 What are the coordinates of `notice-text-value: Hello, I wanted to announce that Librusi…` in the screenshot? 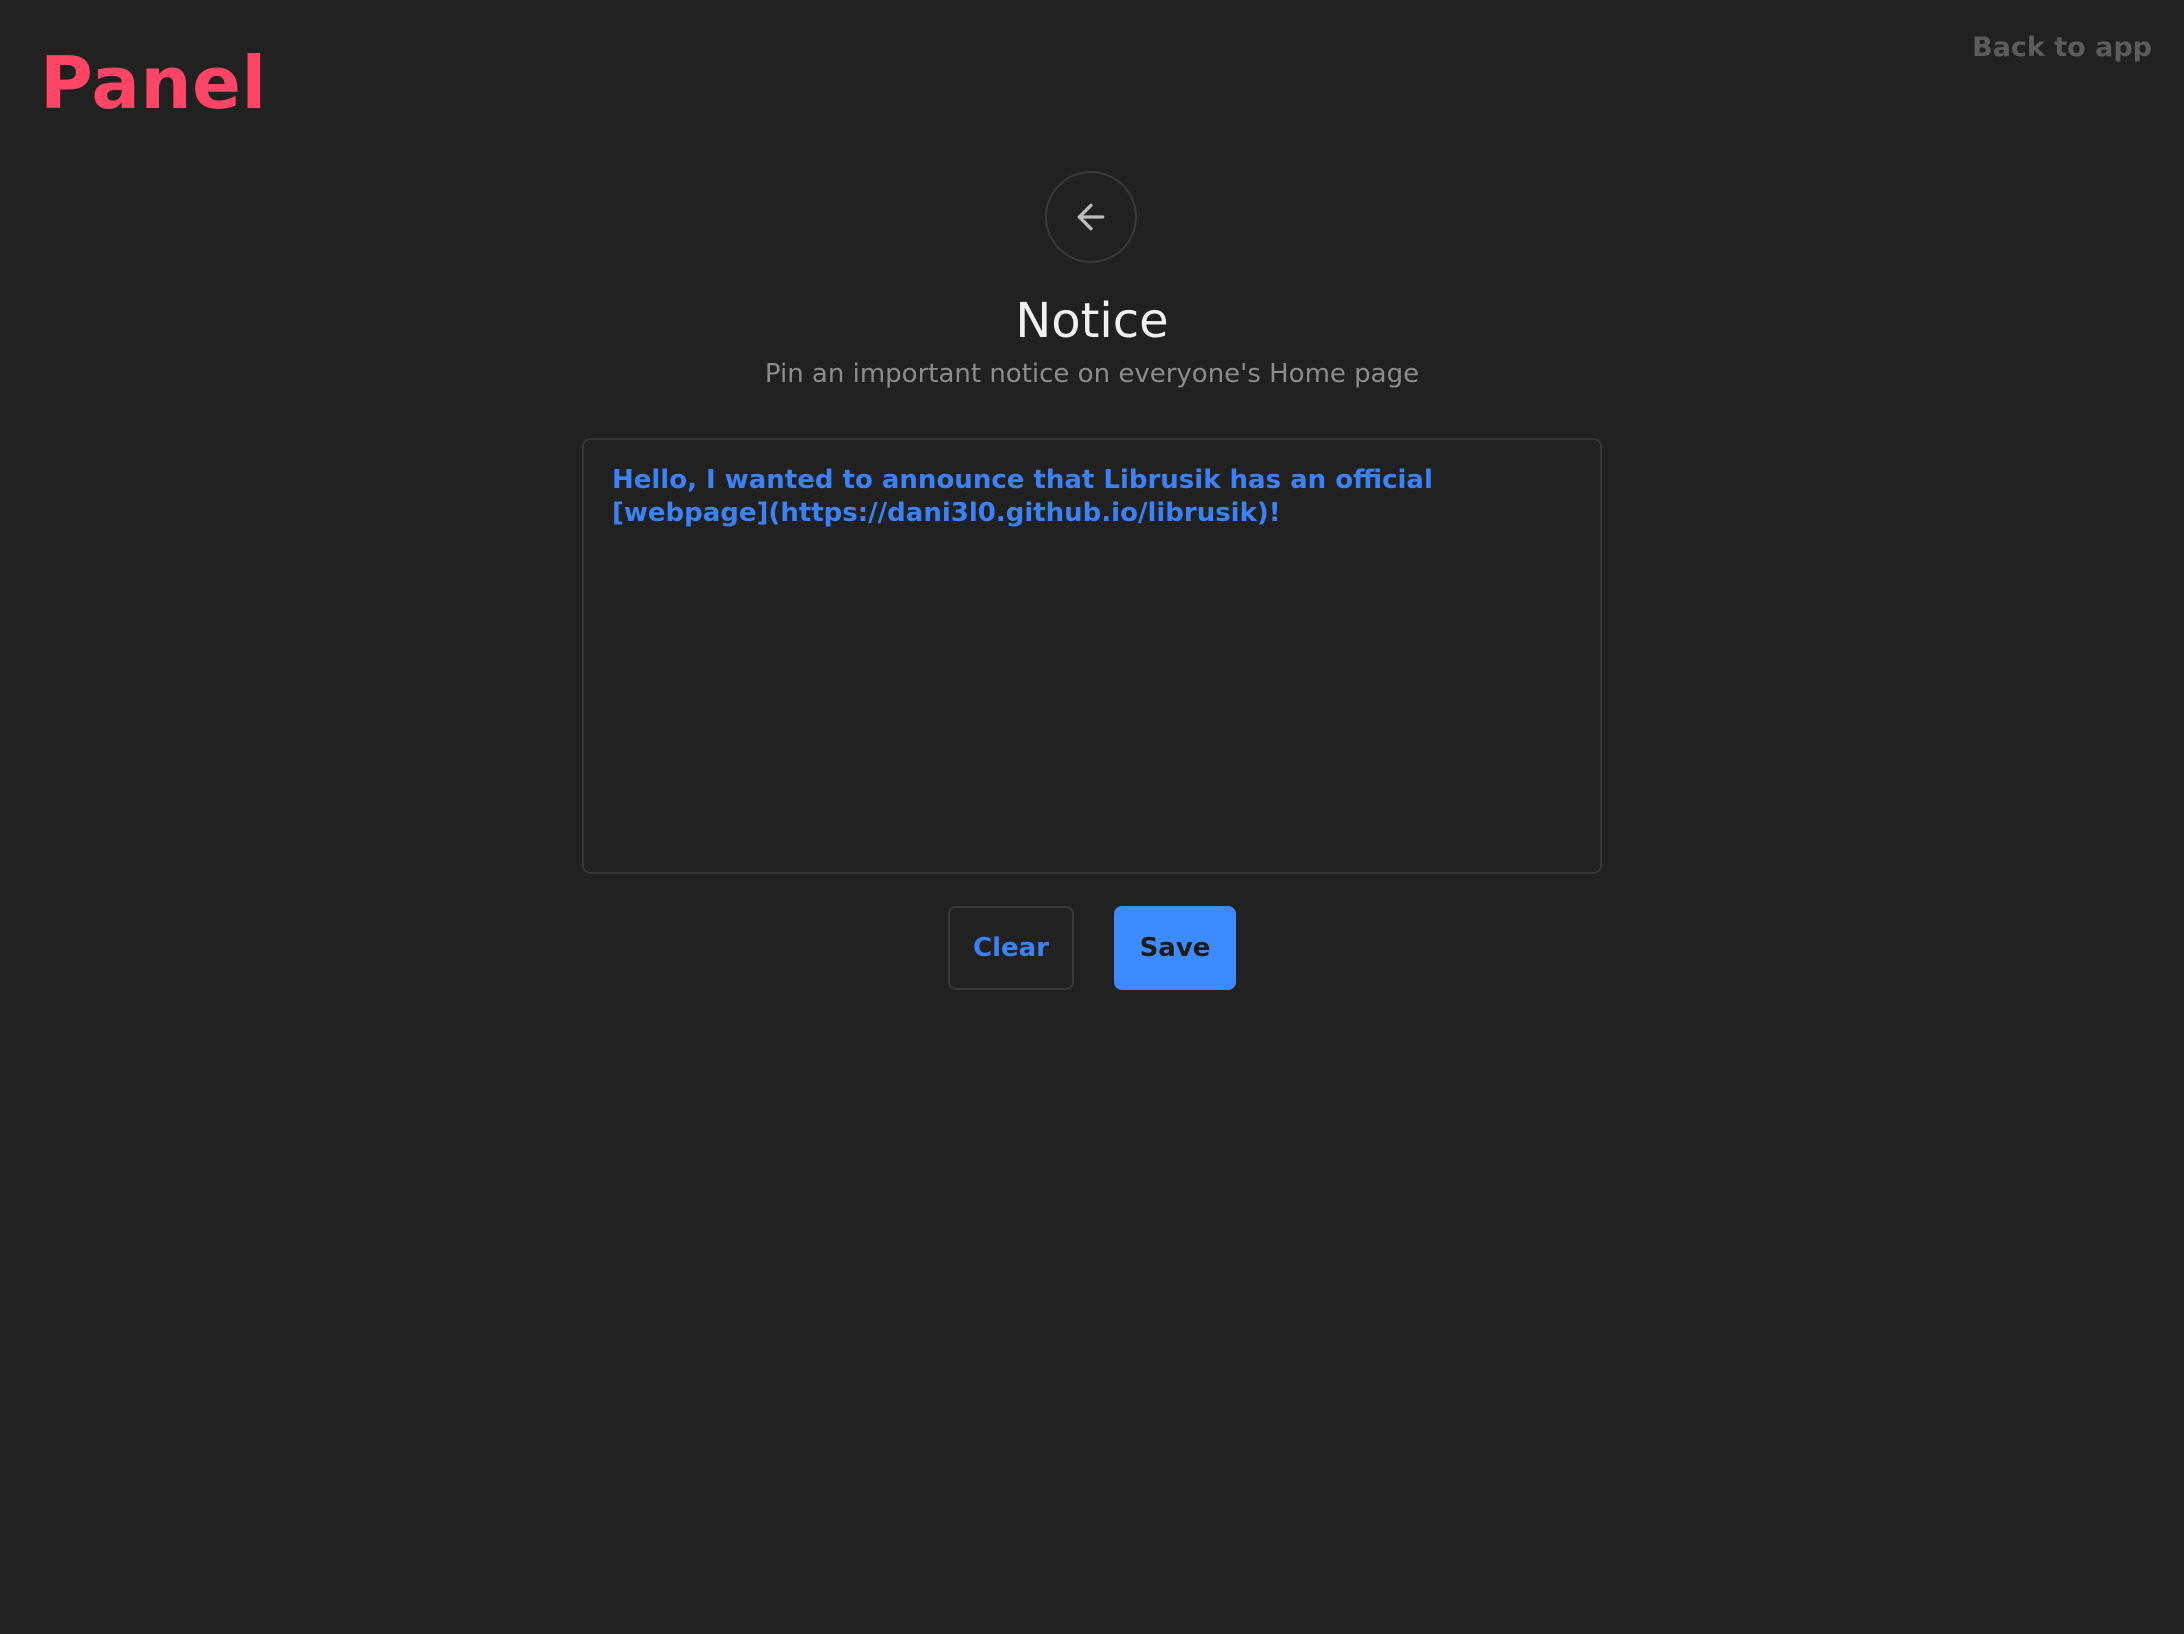 It's located at (1022, 496).